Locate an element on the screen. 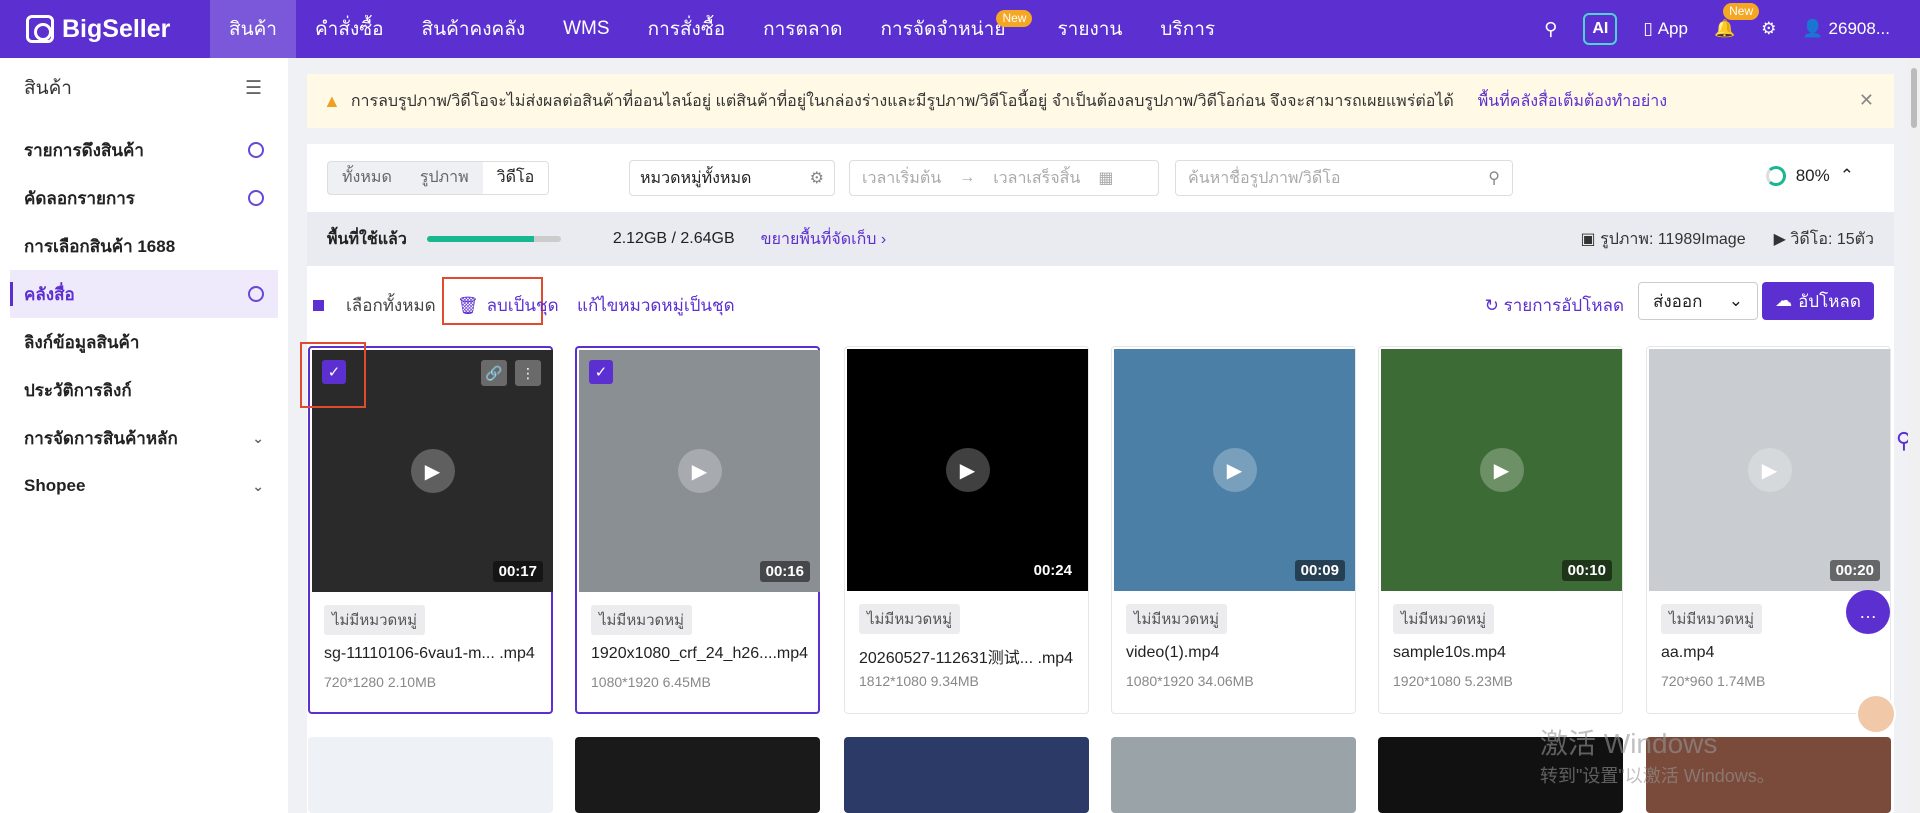 This screenshot has height=813, width=1920. collapse-sidebar-icon: ☰ is located at coordinates (253, 88).